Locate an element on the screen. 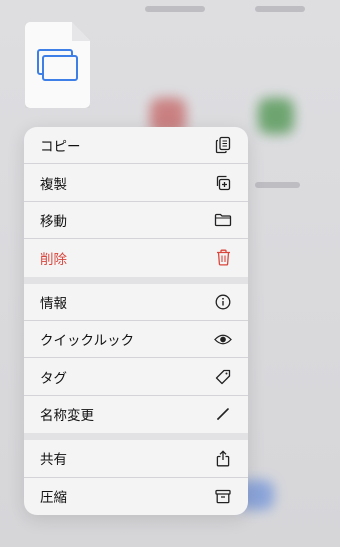  trash-icon is located at coordinates (223, 258).